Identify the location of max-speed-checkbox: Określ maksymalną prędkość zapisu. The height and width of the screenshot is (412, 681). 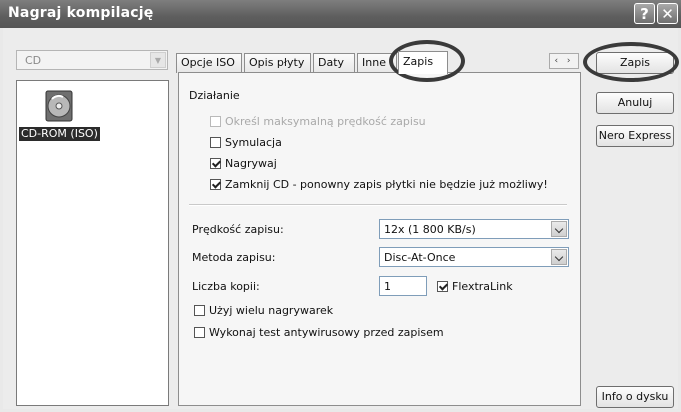
(318, 121).